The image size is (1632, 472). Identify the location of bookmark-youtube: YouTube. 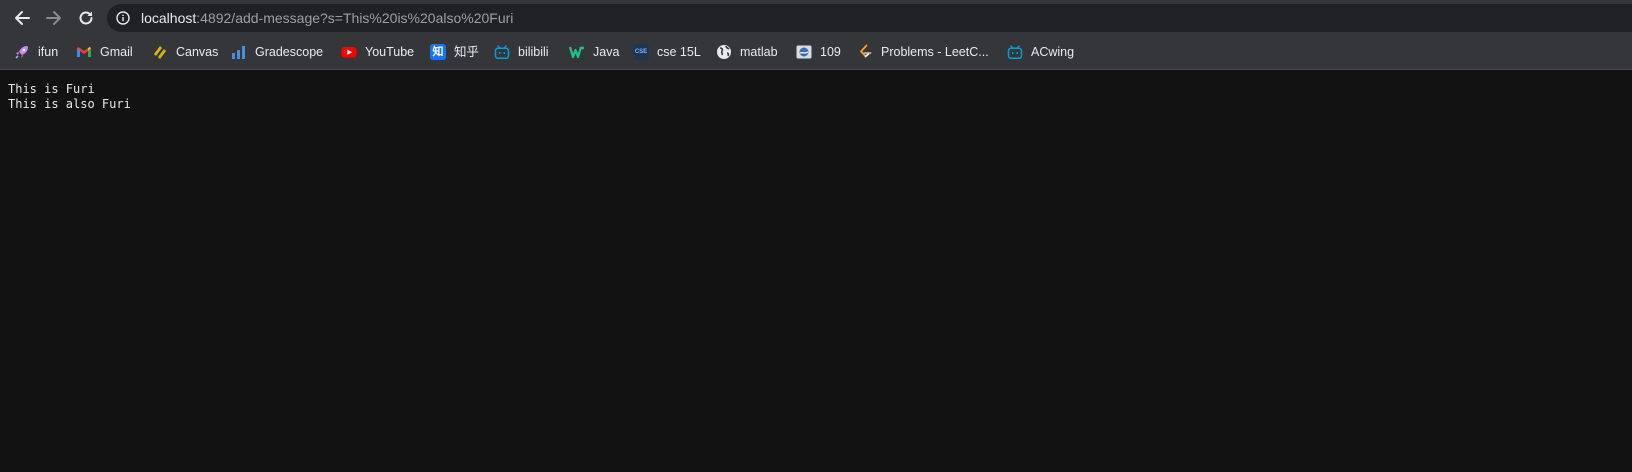
(377, 52).